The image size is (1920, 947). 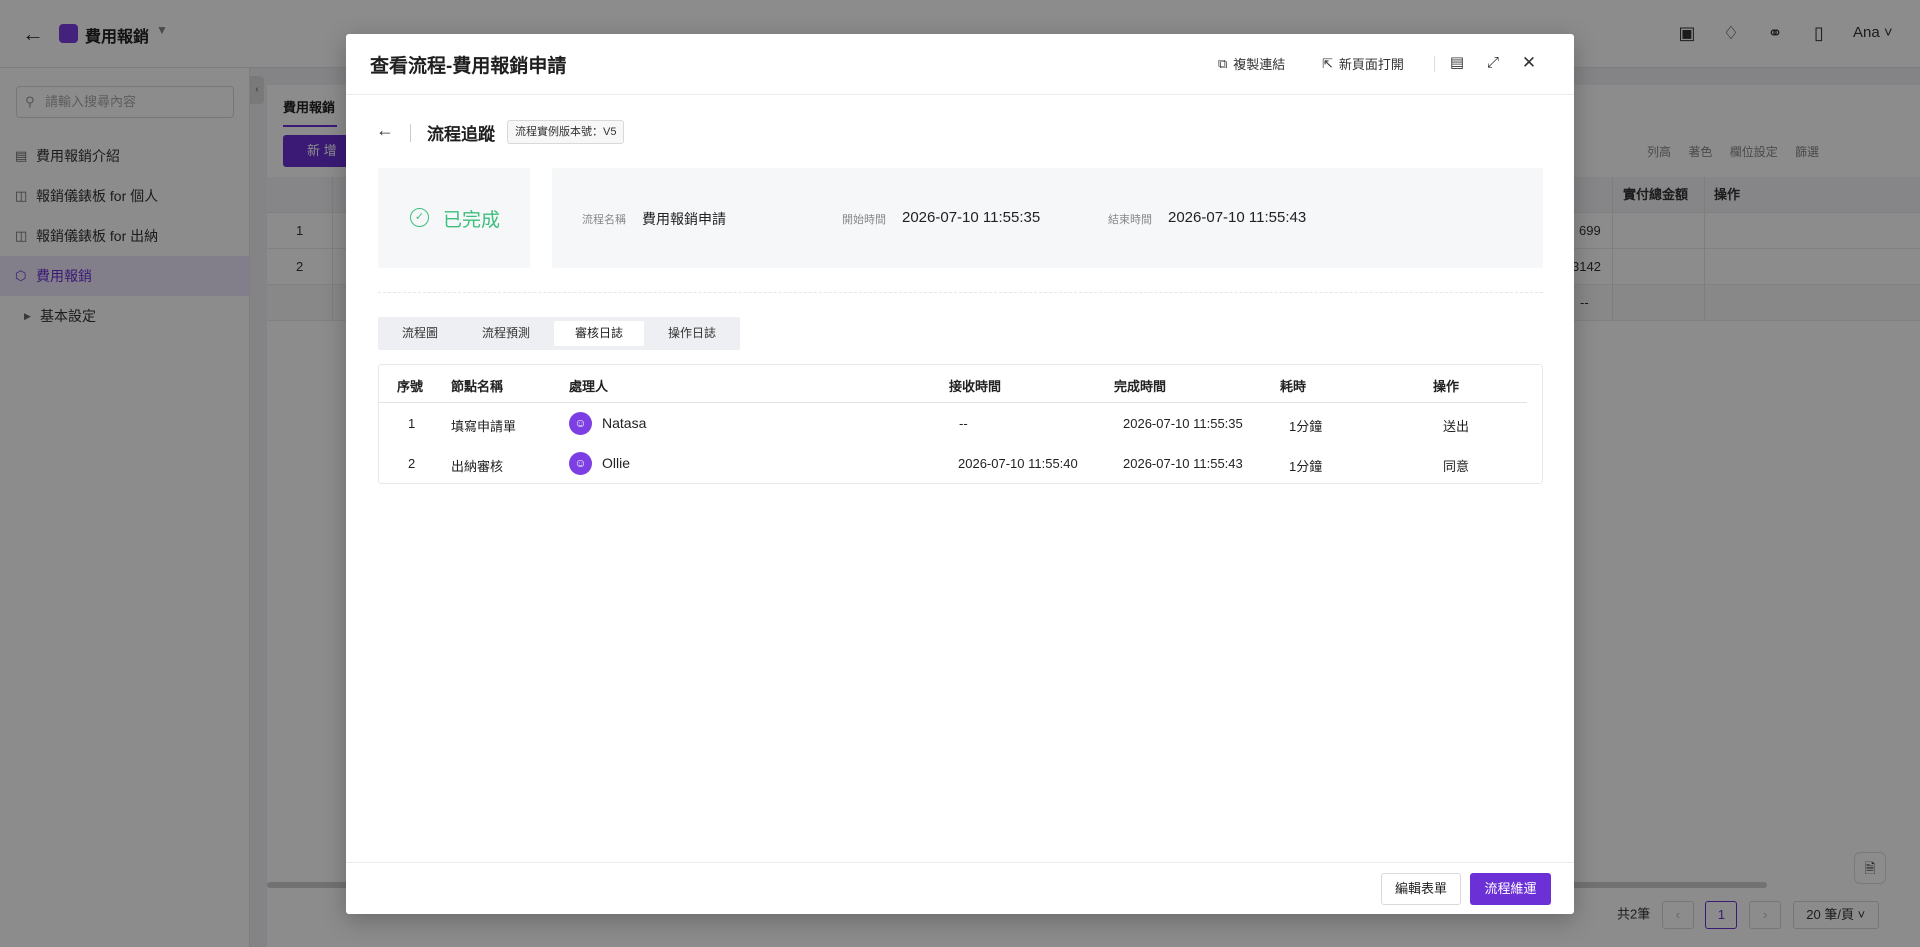 What do you see at coordinates (472, 220) in the screenshot?
I see `status-text: 已完成` at bounding box center [472, 220].